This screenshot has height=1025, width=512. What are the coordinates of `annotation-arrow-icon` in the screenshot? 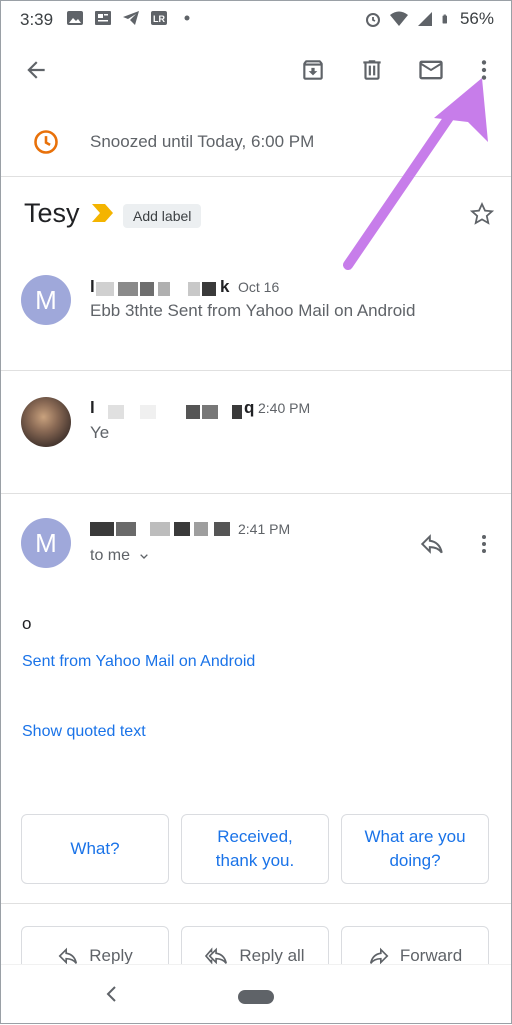 It's located at (415, 174).